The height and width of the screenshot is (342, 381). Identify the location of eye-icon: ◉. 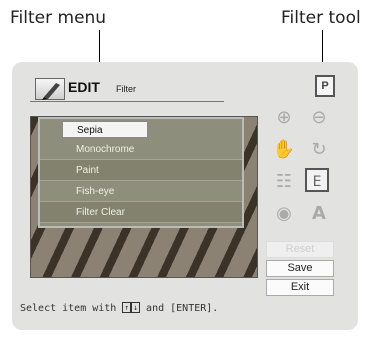
(284, 214).